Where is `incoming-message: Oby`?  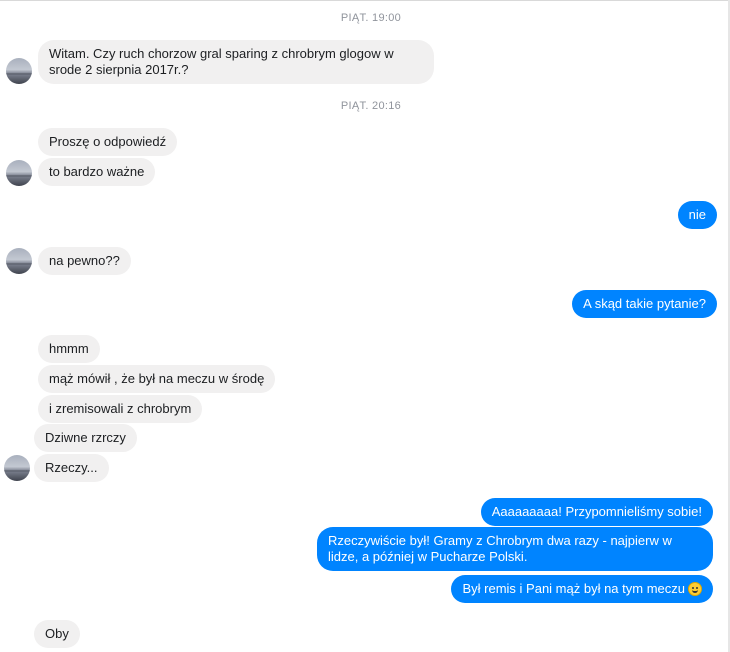 incoming-message: Oby is located at coordinates (57, 634).